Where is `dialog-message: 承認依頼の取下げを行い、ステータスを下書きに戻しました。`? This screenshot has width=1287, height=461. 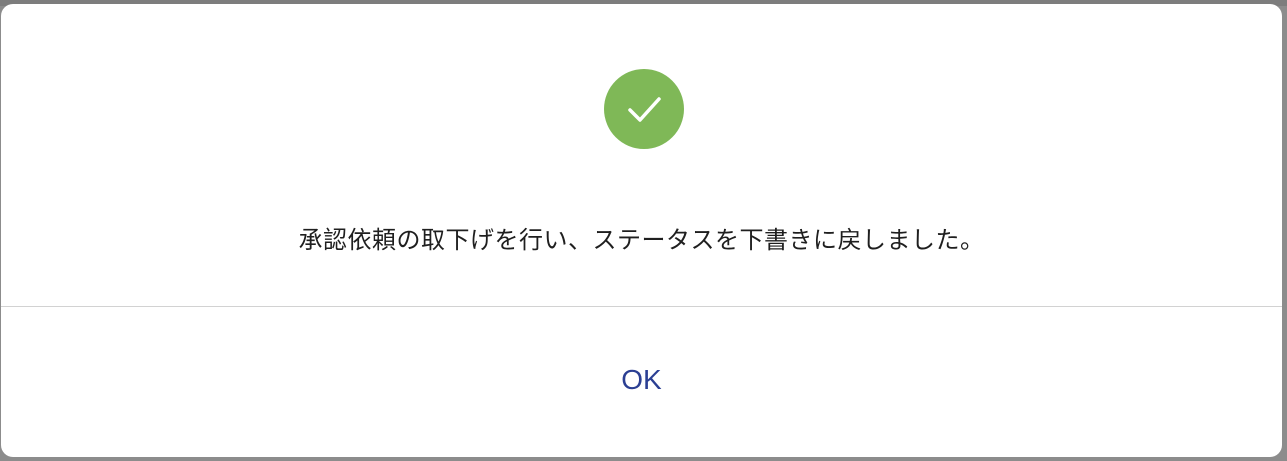
dialog-message: 承認依頼の取下げを行い、ステータスを下書きに戻しました。 is located at coordinates (641, 240).